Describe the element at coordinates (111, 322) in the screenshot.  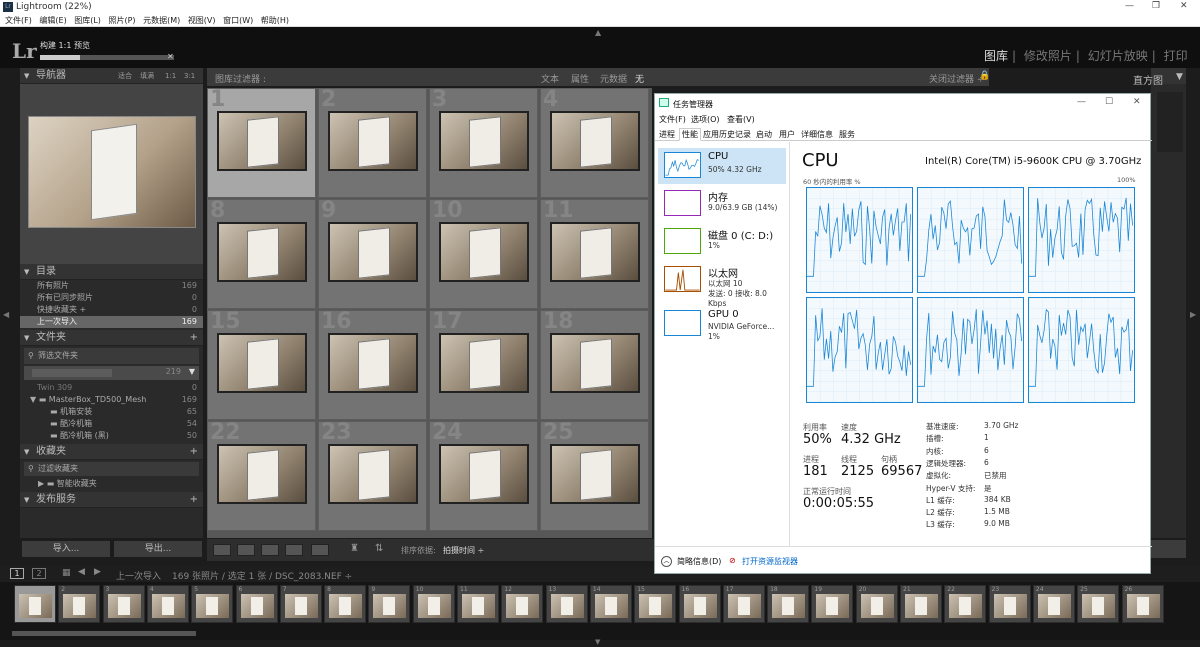
I see `catalog-item-last-import: 上一次导入 169` at that location.